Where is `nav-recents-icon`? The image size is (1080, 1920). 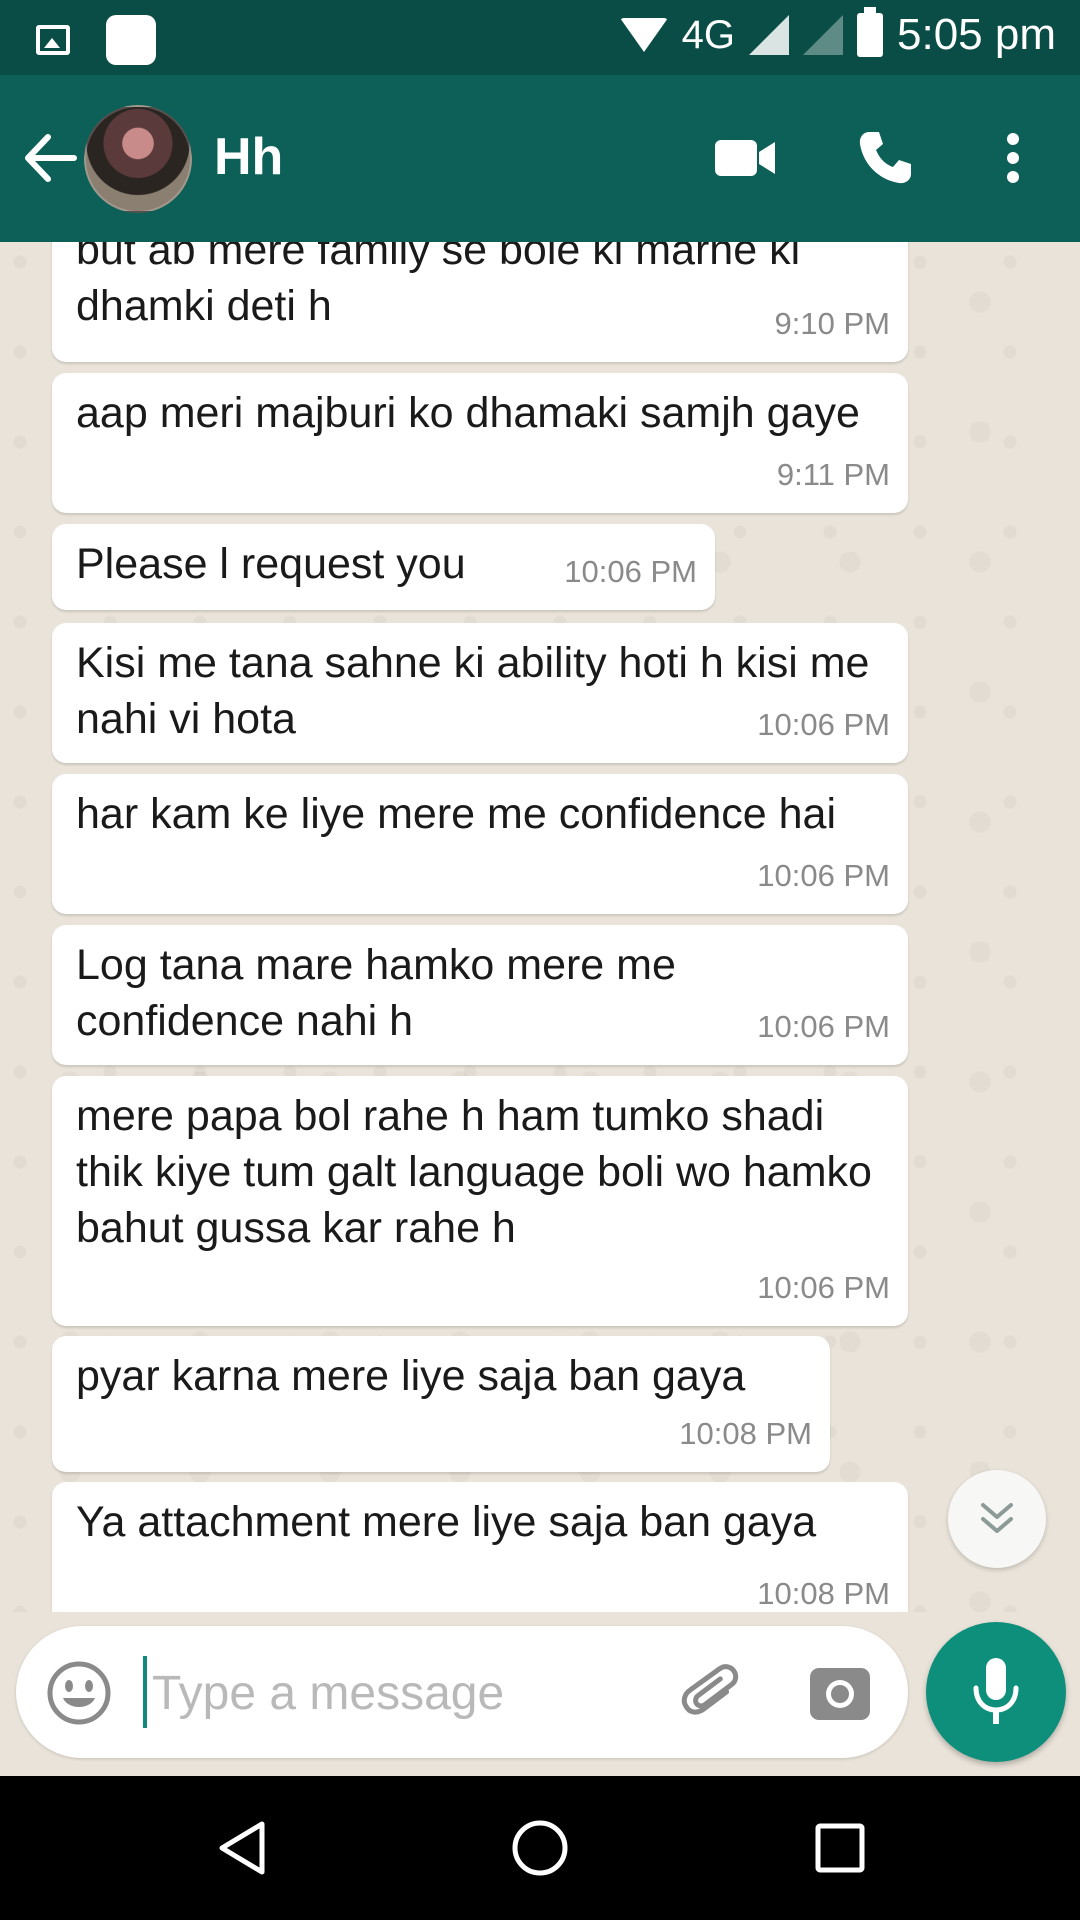 nav-recents-icon is located at coordinates (840, 1848).